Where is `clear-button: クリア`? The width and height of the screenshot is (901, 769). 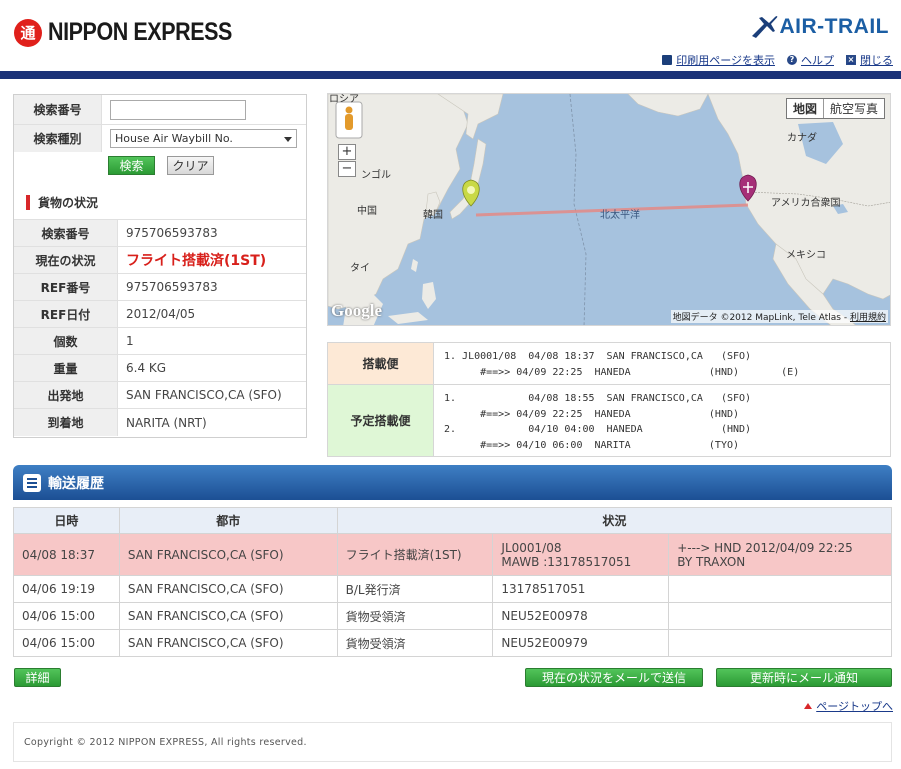
clear-button: クリア is located at coordinates (190, 165).